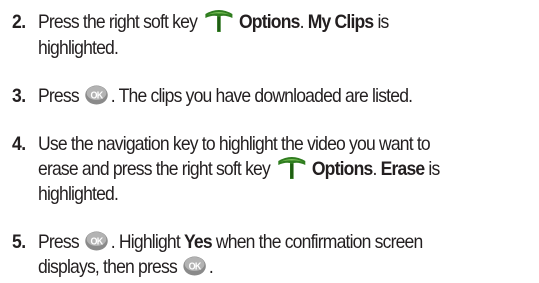 This screenshot has width=539, height=283. Describe the element at coordinates (198, 242) in the screenshot. I see `yes-label: Yes` at that location.